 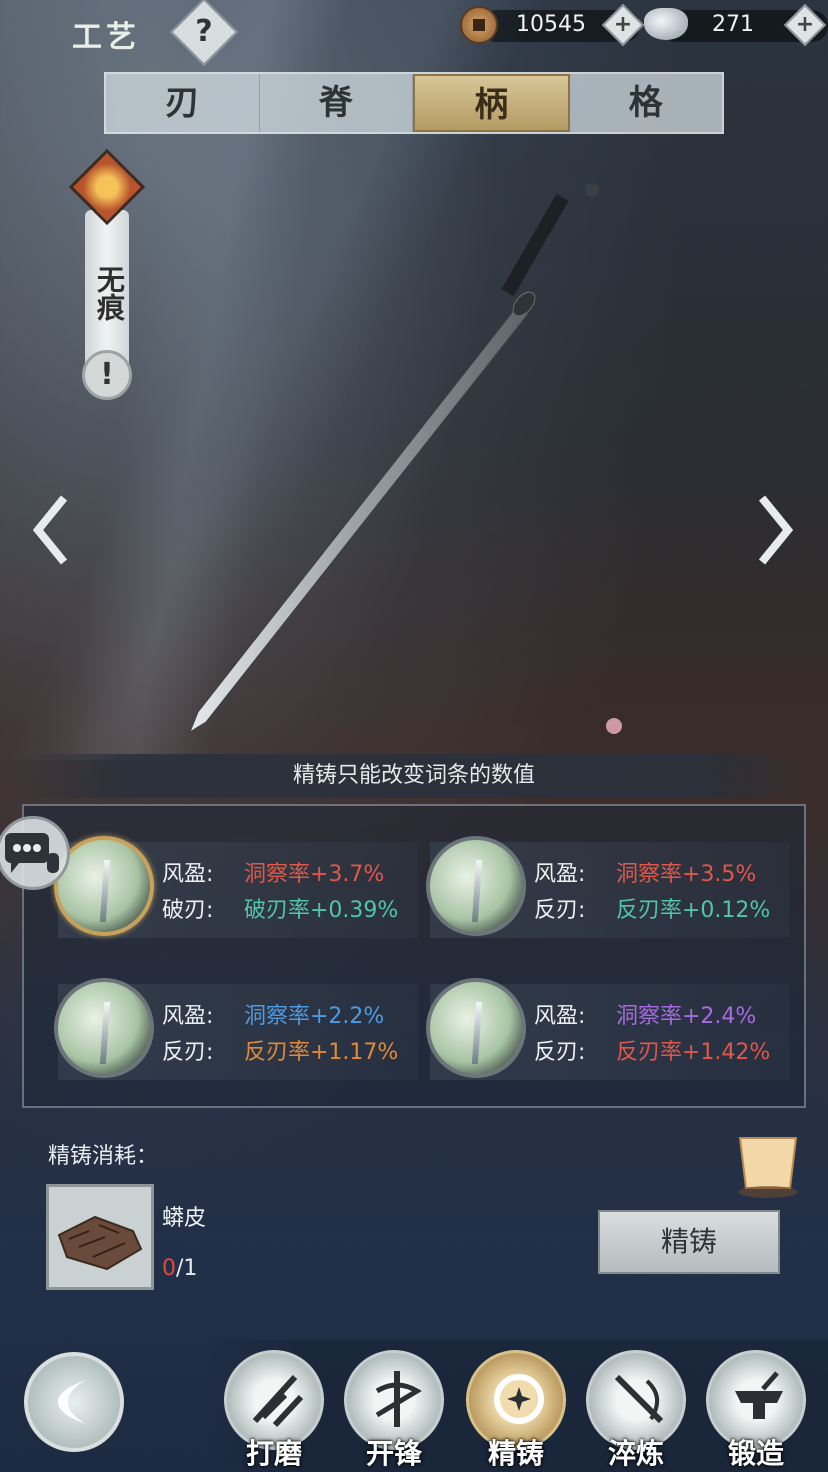 What do you see at coordinates (768, 1167) in the screenshot?
I see `floating-lantern-icon` at bounding box center [768, 1167].